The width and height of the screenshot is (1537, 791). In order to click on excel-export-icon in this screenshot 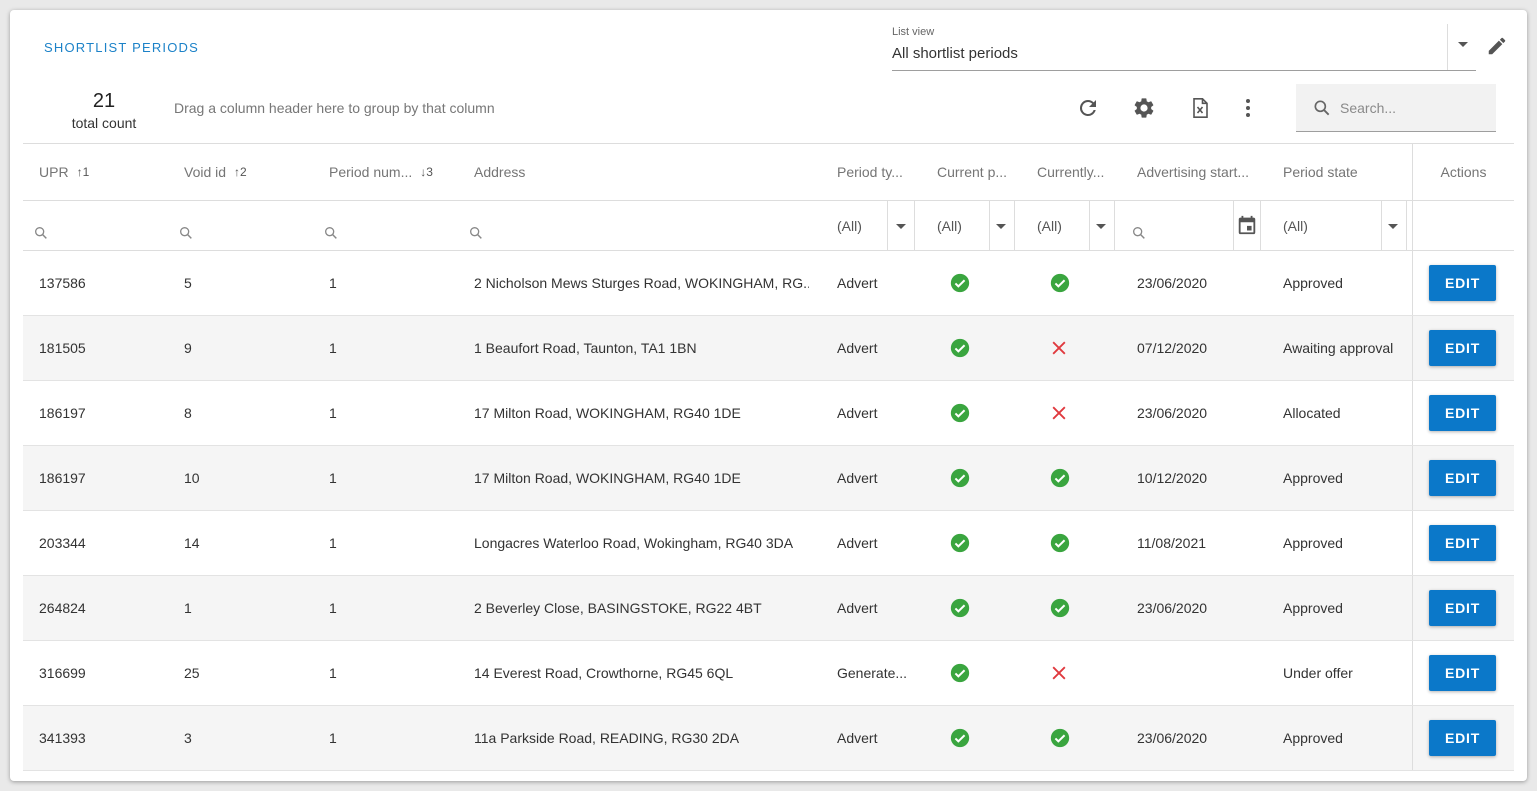, I will do `click(1200, 108)`.